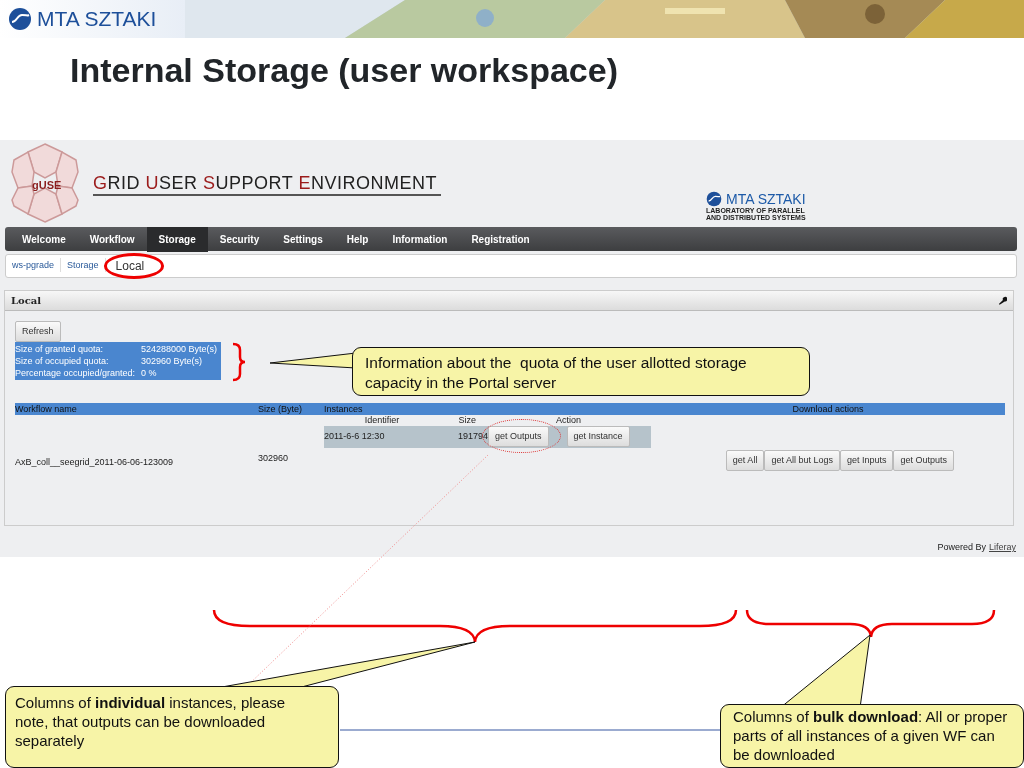 The height and width of the screenshot is (768, 1024). Describe the element at coordinates (518, 437) in the screenshot. I see `action-button: get Outputs` at that location.